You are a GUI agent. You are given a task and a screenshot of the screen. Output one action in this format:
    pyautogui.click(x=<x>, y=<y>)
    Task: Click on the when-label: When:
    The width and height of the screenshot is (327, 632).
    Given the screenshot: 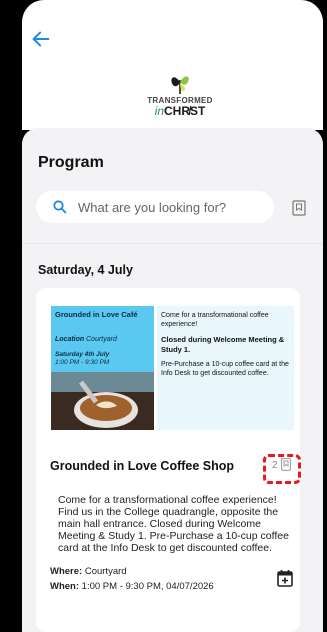 What is the action you would take?
    pyautogui.click(x=65, y=586)
    